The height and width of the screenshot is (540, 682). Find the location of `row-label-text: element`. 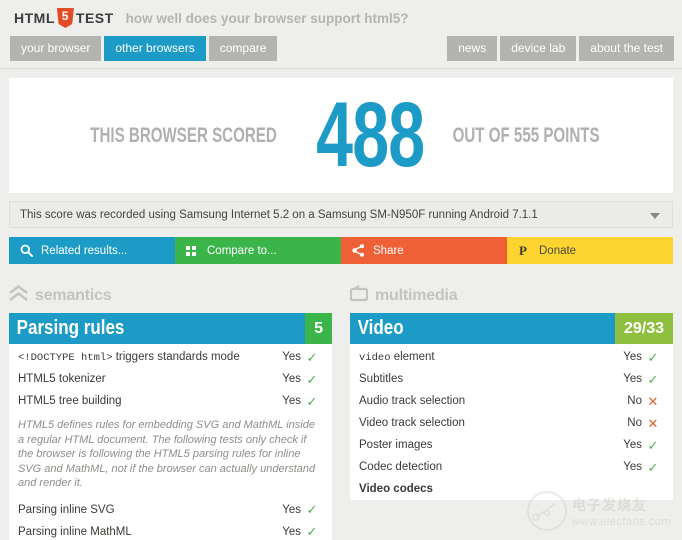

row-label-text: element is located at coordinates (412, 356).